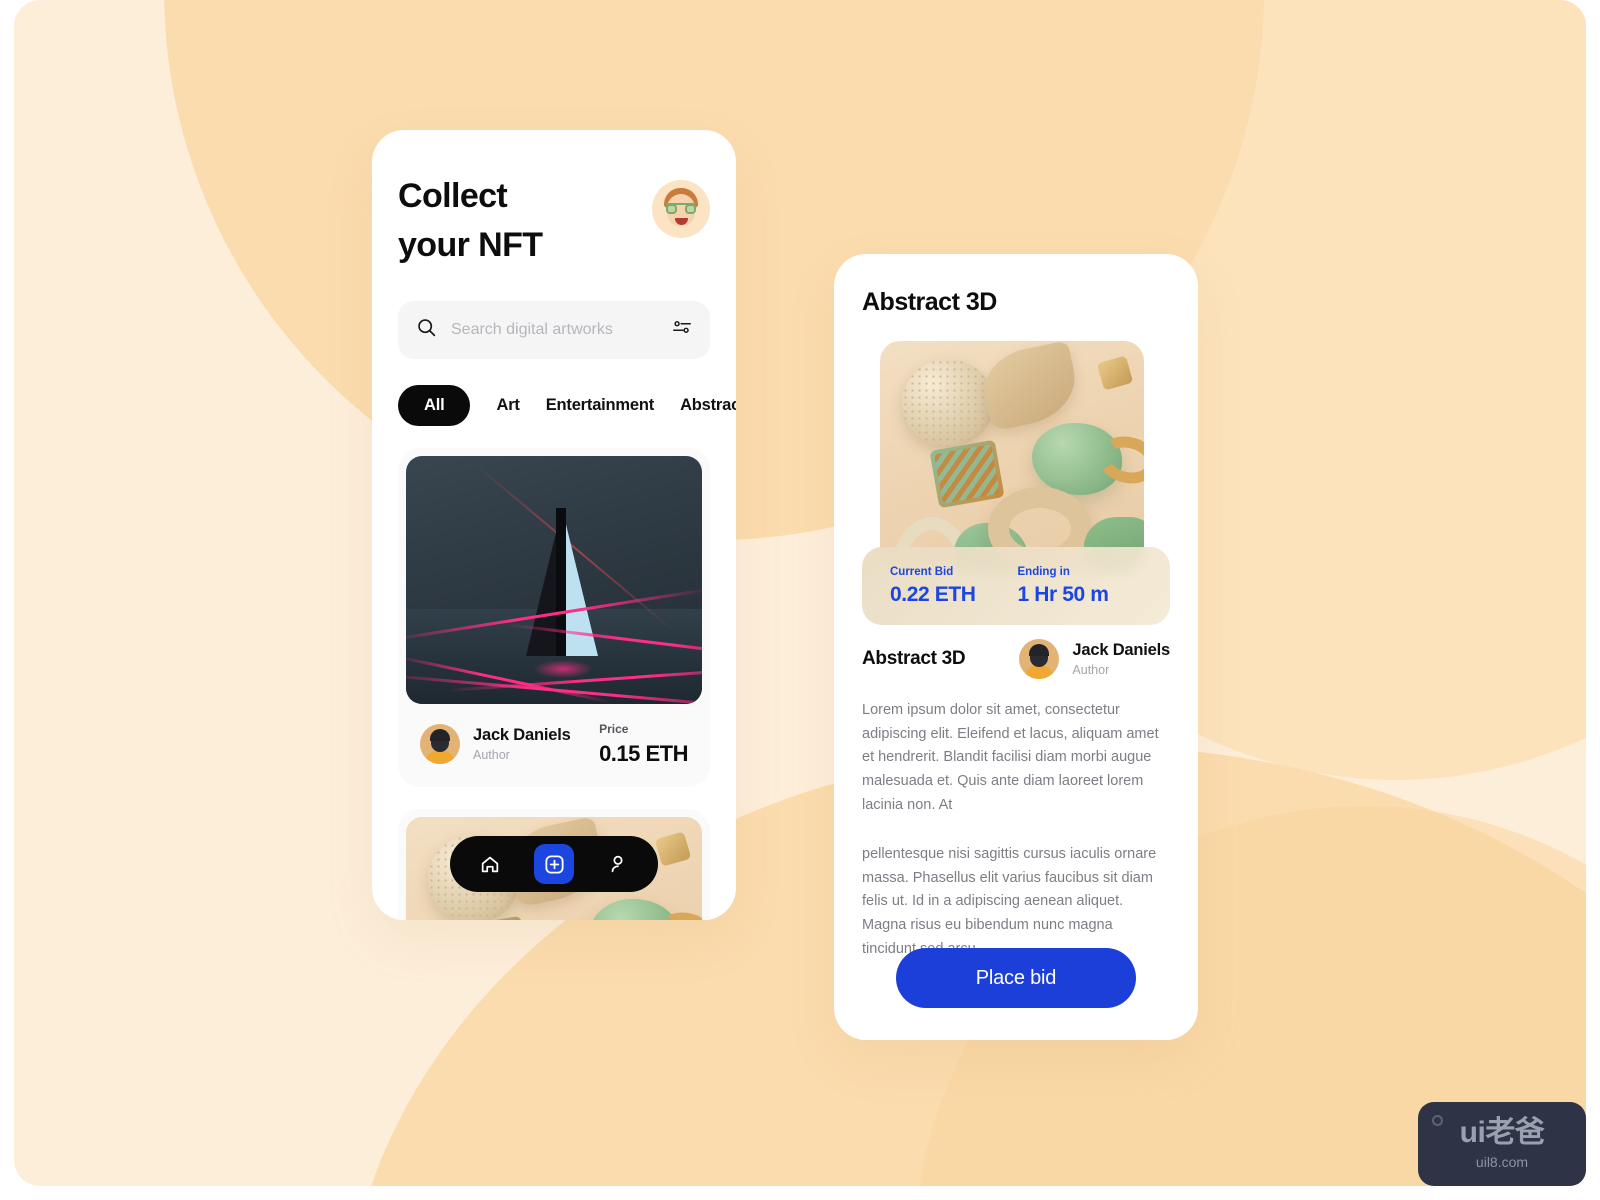  What do you see at coordinates (600, 405) in the screenshot?
I see `tab-entertainment: Entertainment` at bounding box center [600, 405].